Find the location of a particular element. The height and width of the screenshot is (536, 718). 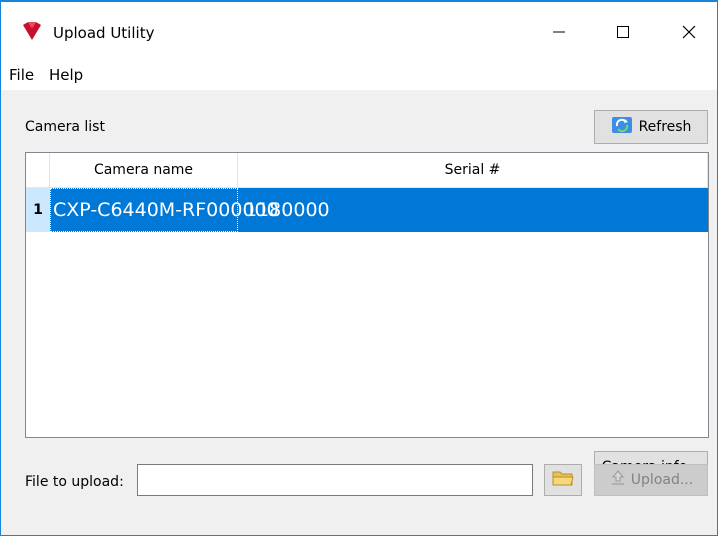

browse-button is located at coordinates (563, 480).